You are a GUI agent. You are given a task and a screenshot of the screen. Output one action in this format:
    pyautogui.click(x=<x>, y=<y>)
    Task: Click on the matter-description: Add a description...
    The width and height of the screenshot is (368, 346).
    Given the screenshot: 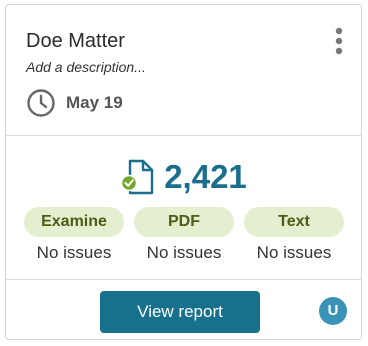 What is the action you would take?
    pyautogui.click(x=86, y=67)
    